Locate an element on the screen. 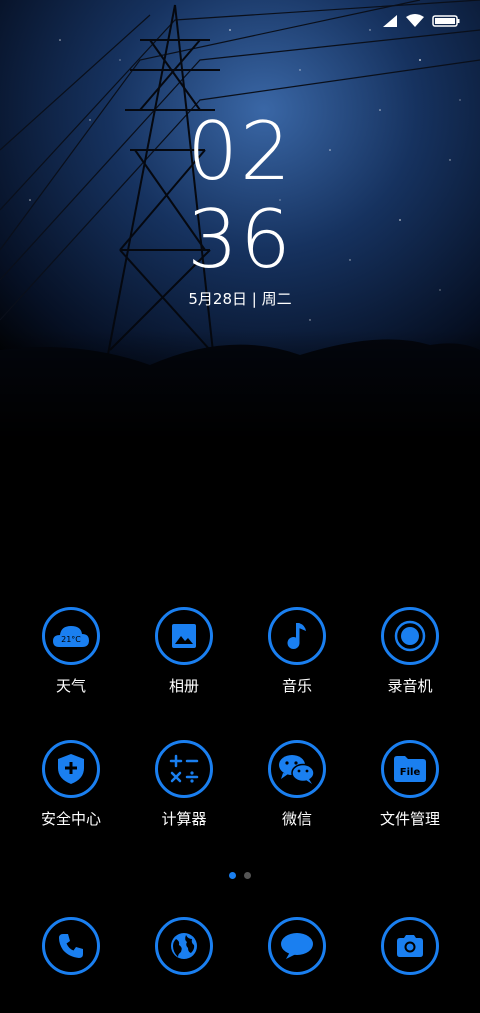 This screenshot has width=480, height=1013. app-gallery: 相册 is located at coordinates (184, 651).